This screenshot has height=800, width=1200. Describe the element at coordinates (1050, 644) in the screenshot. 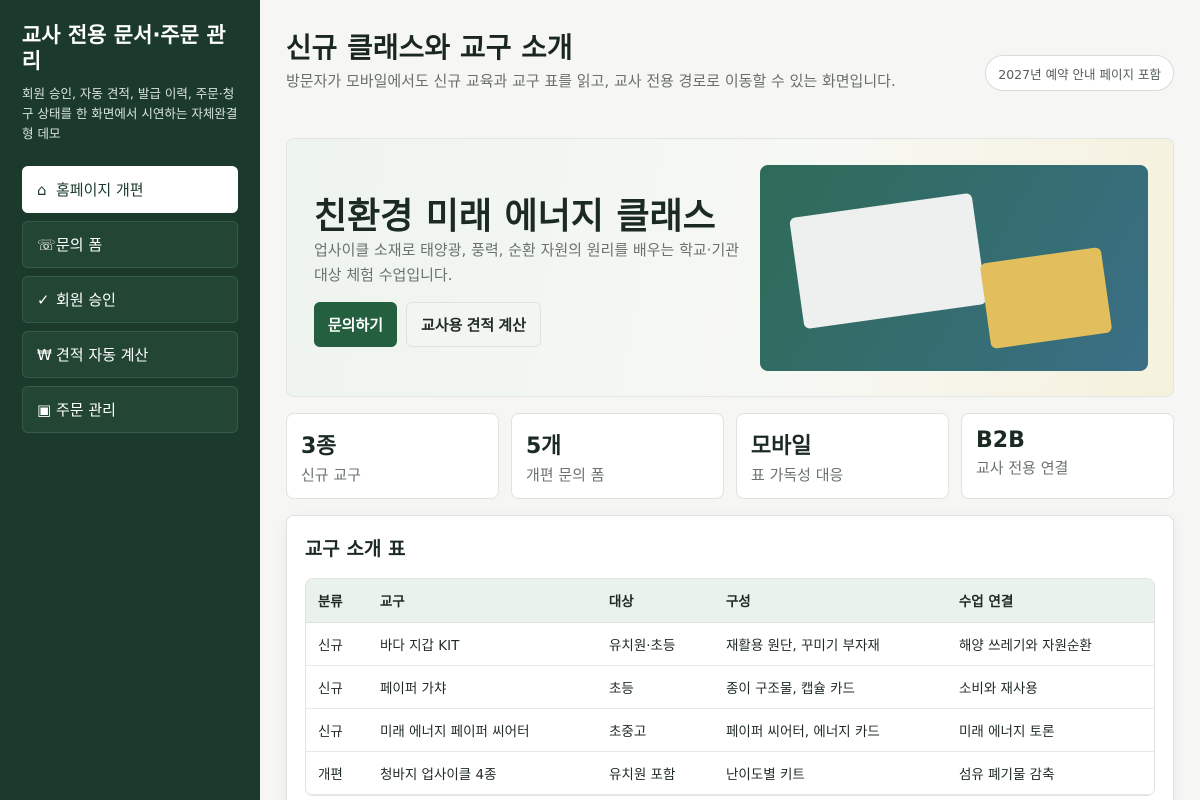

I see `table-cell: 해양 쓰레기와 자원순환` at that location.